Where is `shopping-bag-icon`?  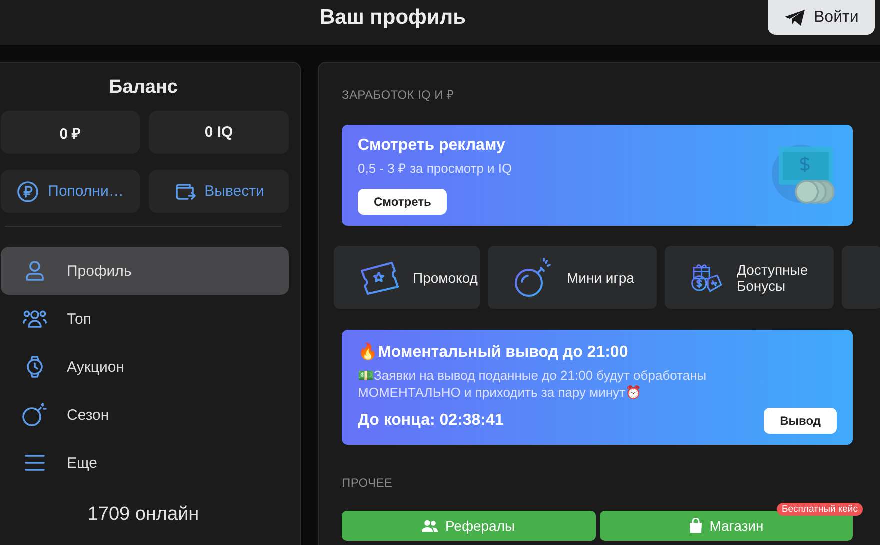
shopping-bag-icon is located at coordinates (695, 526).